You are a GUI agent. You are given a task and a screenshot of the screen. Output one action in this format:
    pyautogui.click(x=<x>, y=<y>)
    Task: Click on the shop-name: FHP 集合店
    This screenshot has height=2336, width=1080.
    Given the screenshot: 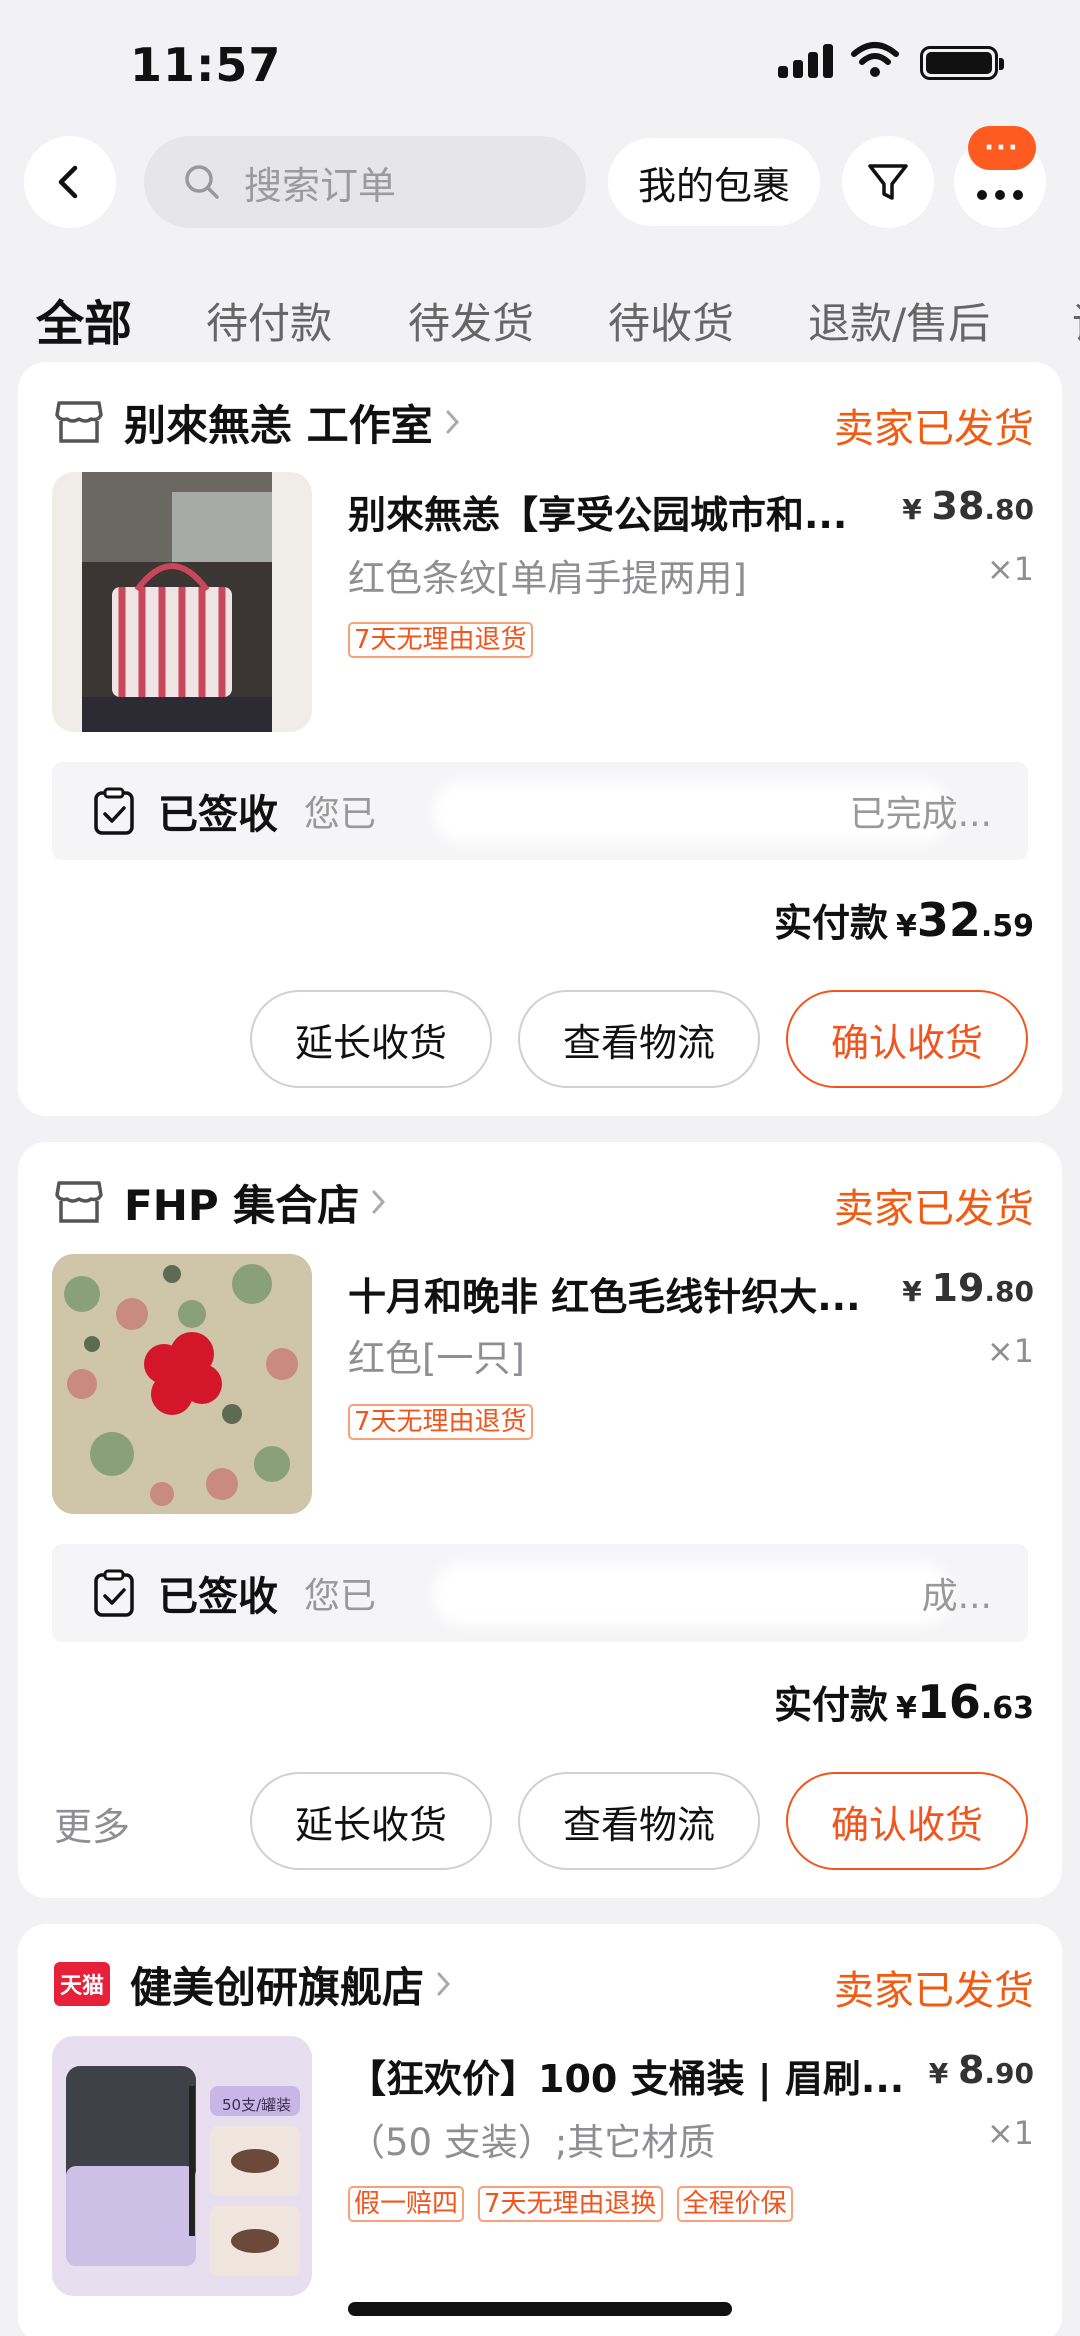 What is the action you would take?
    pyautogui.click(x=242, y=1205)
    